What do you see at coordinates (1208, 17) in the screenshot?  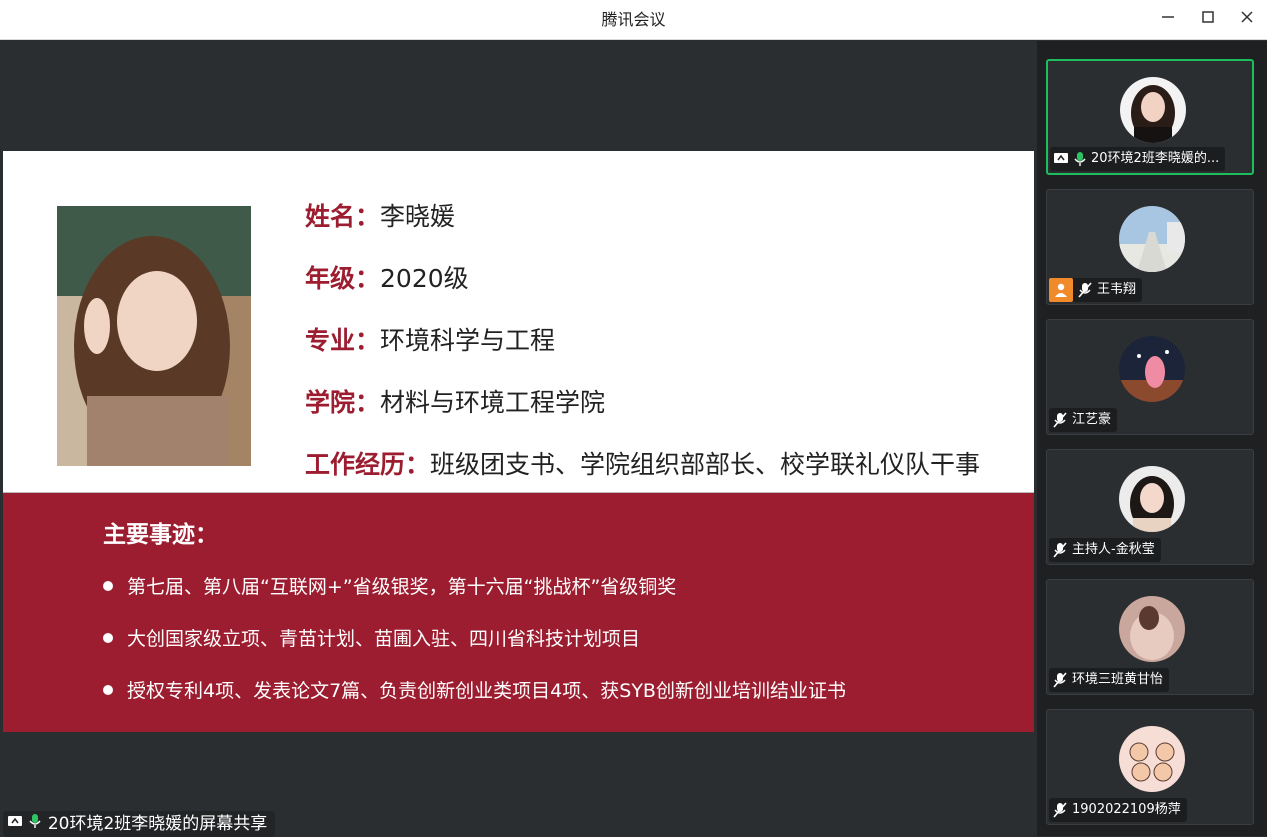 I see `maximize-icon` at bounding box center [1208, 17].